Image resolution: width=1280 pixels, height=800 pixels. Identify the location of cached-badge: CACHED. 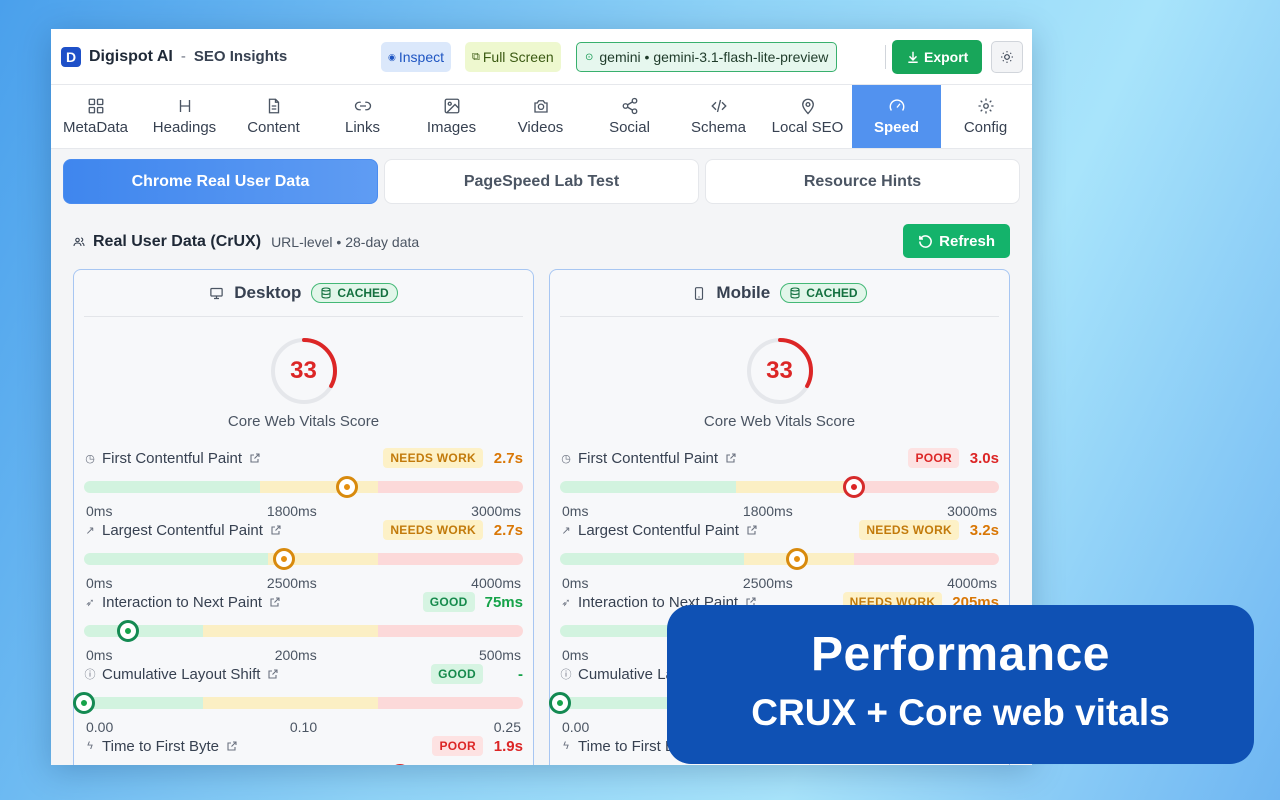
(354, 293).